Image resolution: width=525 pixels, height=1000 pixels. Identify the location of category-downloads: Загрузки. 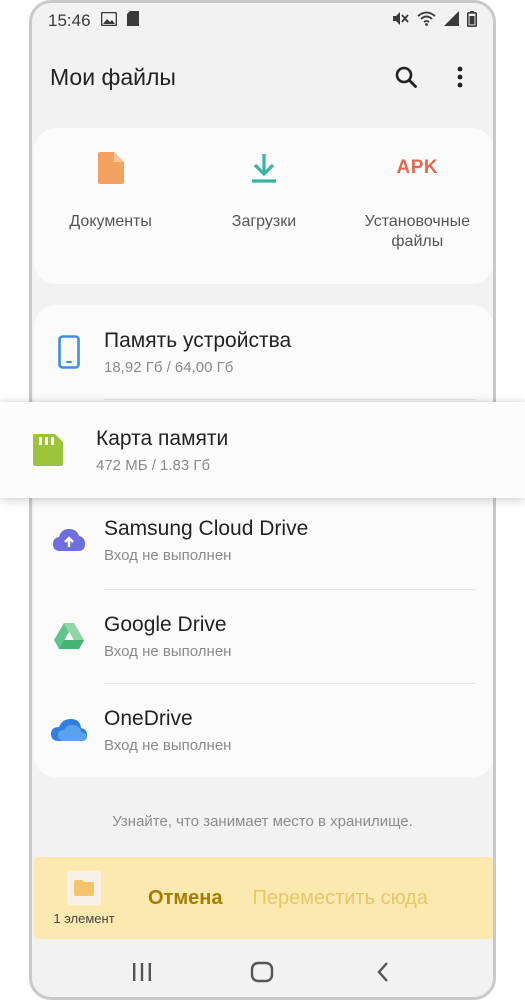
(263, 206).